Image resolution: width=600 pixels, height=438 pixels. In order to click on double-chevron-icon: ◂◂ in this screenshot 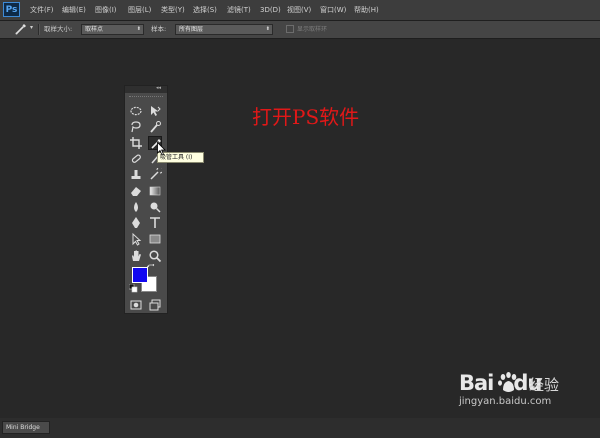, I will do `click(158, 88)`.